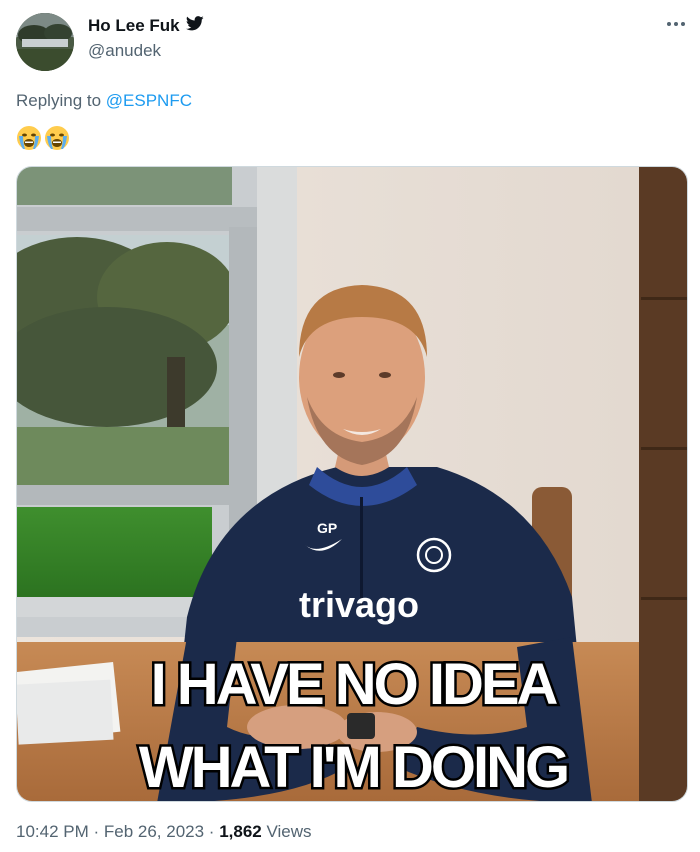 This screenshot has height=852, width=700. I want to click on tweet-date: Feb 26, 2023, so click(154, 831).